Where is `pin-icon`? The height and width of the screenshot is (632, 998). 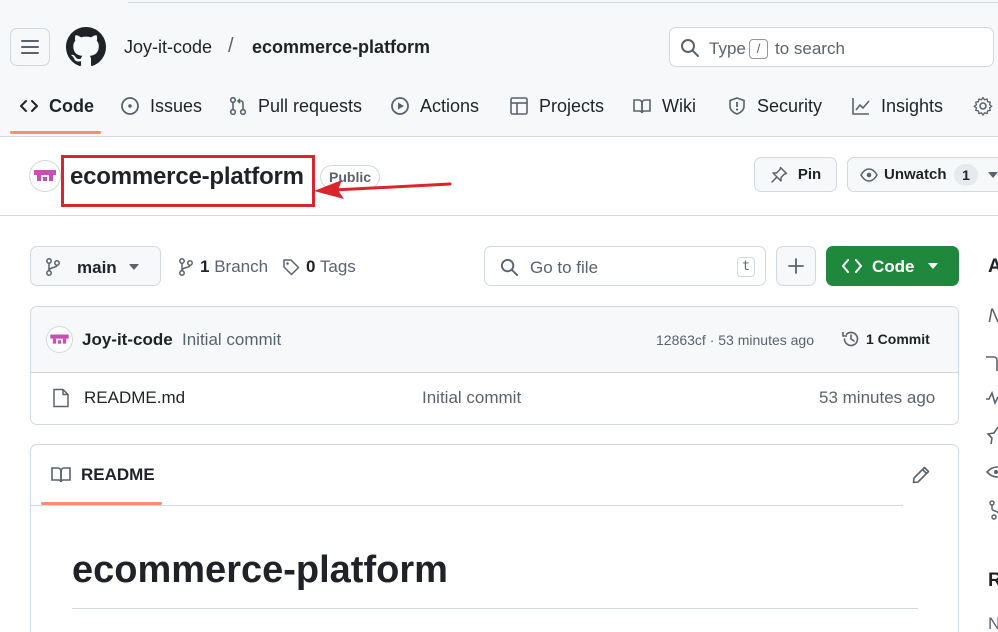
pin-icon is located at coordinates (779, 174).